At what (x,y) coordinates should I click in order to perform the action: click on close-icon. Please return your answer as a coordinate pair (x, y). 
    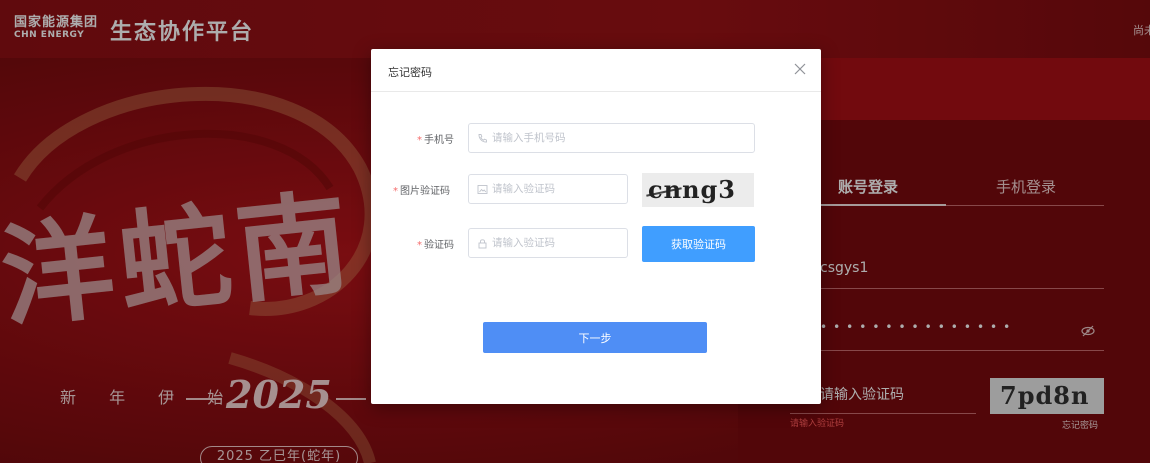
    Looking at the image, I should click on (800, 69).